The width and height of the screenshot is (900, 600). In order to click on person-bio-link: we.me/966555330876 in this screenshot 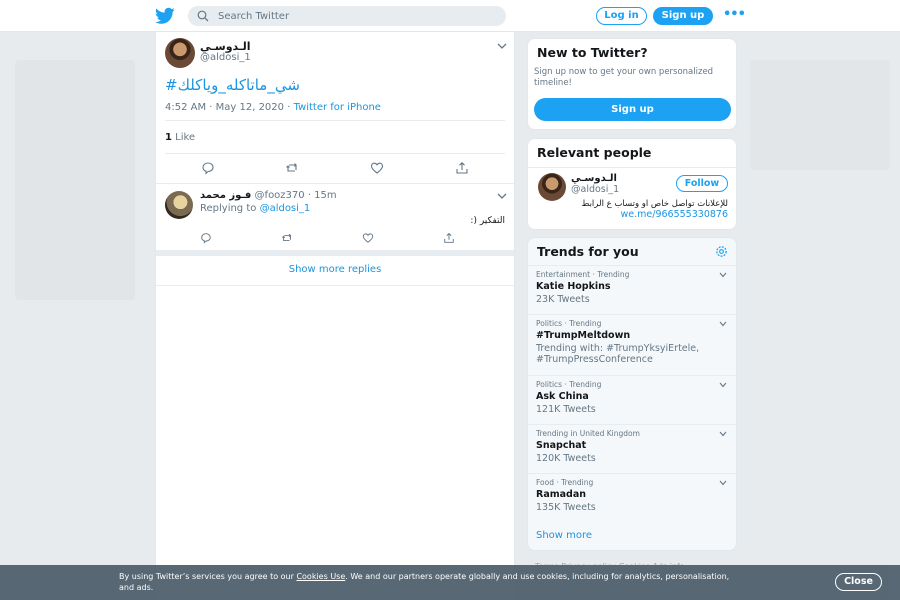, I will do `click(674, 214)`.